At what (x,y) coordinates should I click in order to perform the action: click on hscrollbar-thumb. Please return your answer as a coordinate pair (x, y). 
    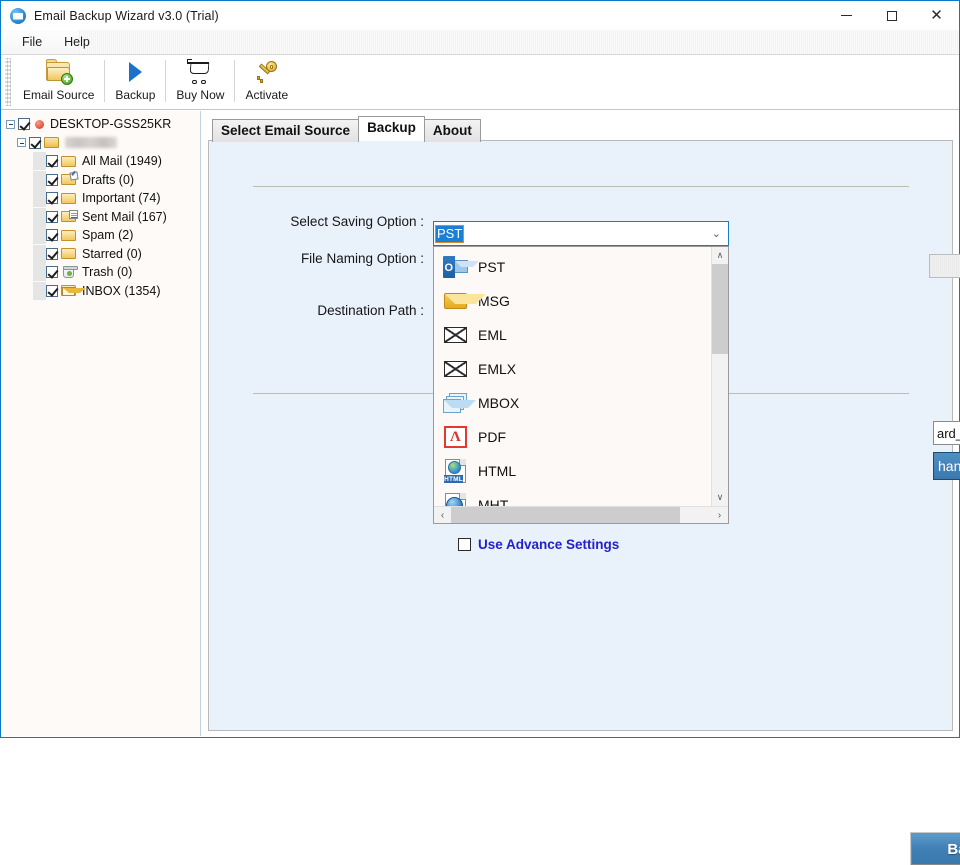
    Looking at the image, I should click on (565, 515).